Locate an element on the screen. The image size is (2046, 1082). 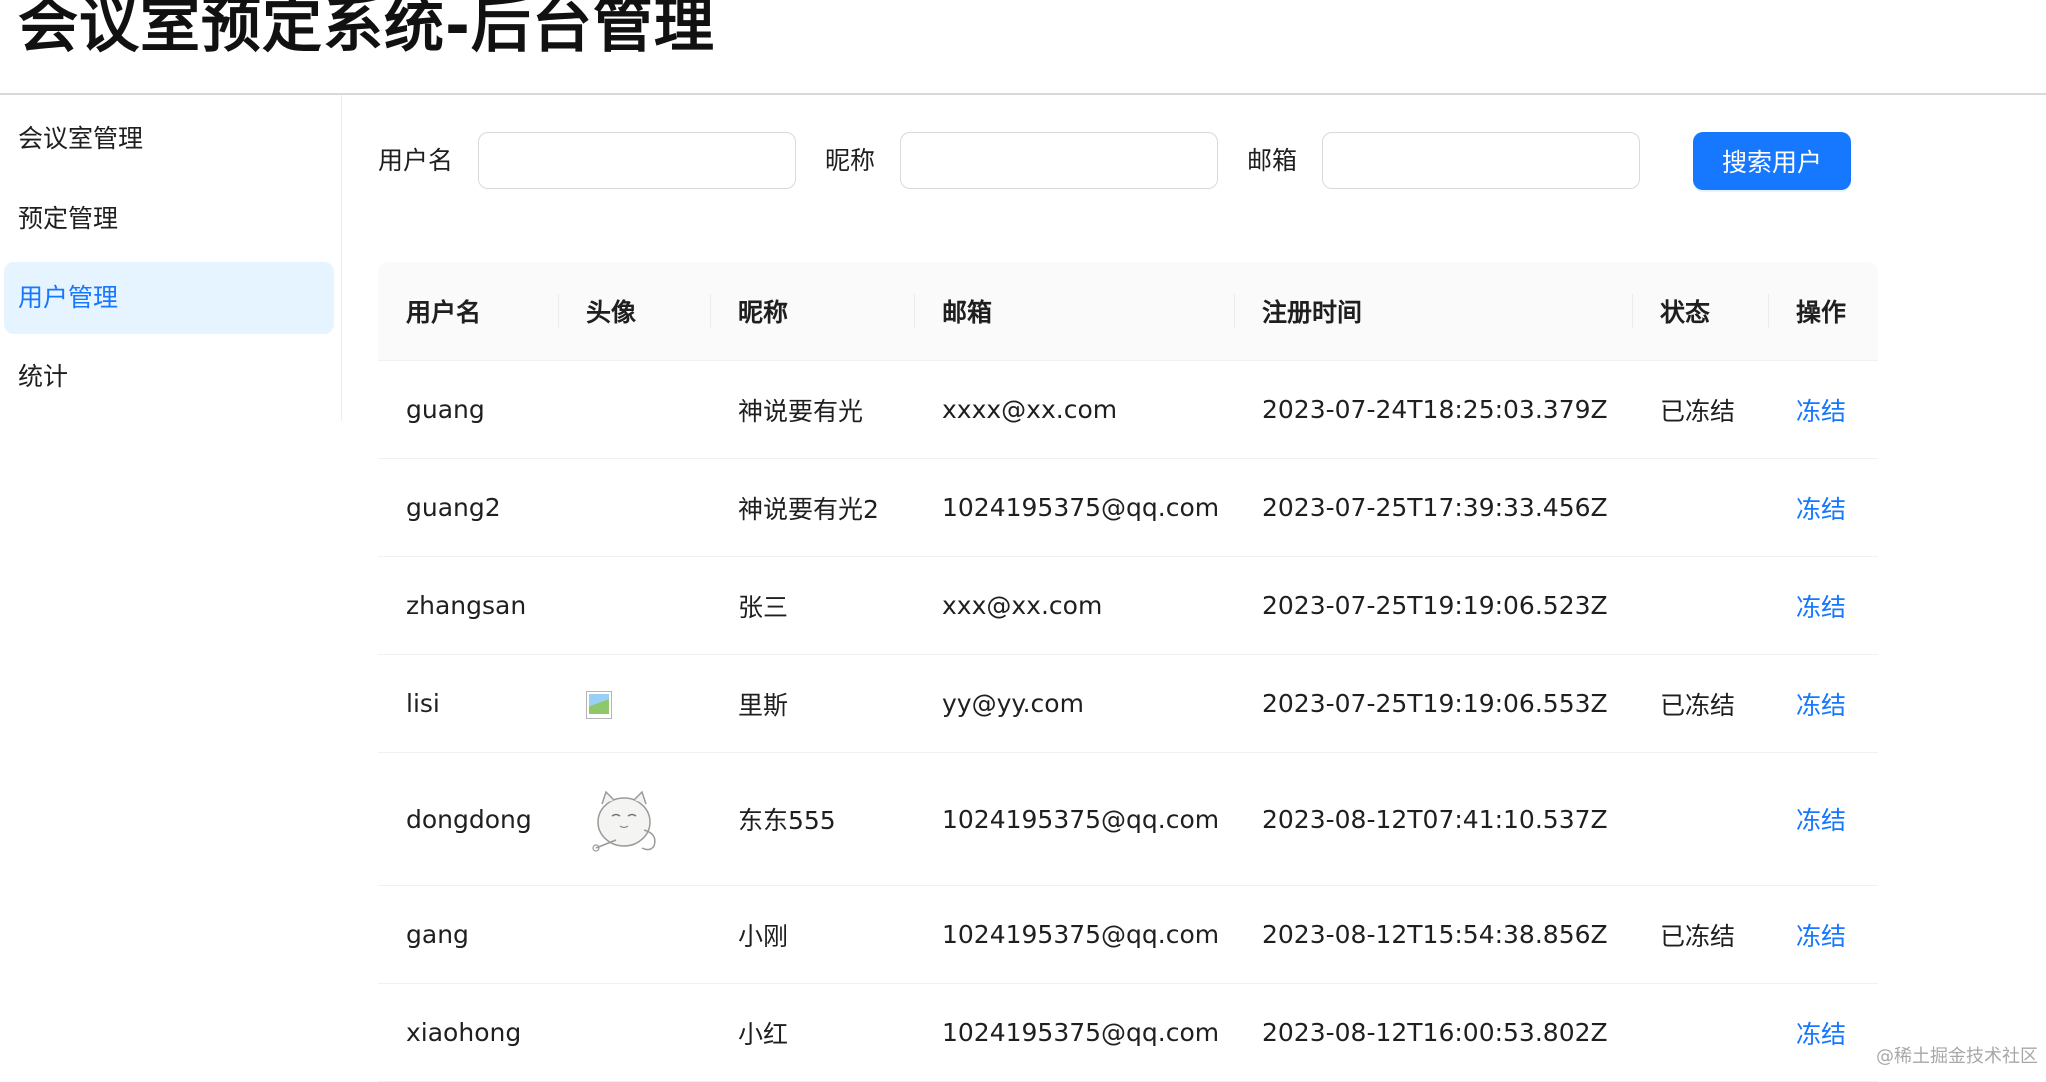
column-header-registered-time: 注册时间 is located at coordinates (1433, 311).